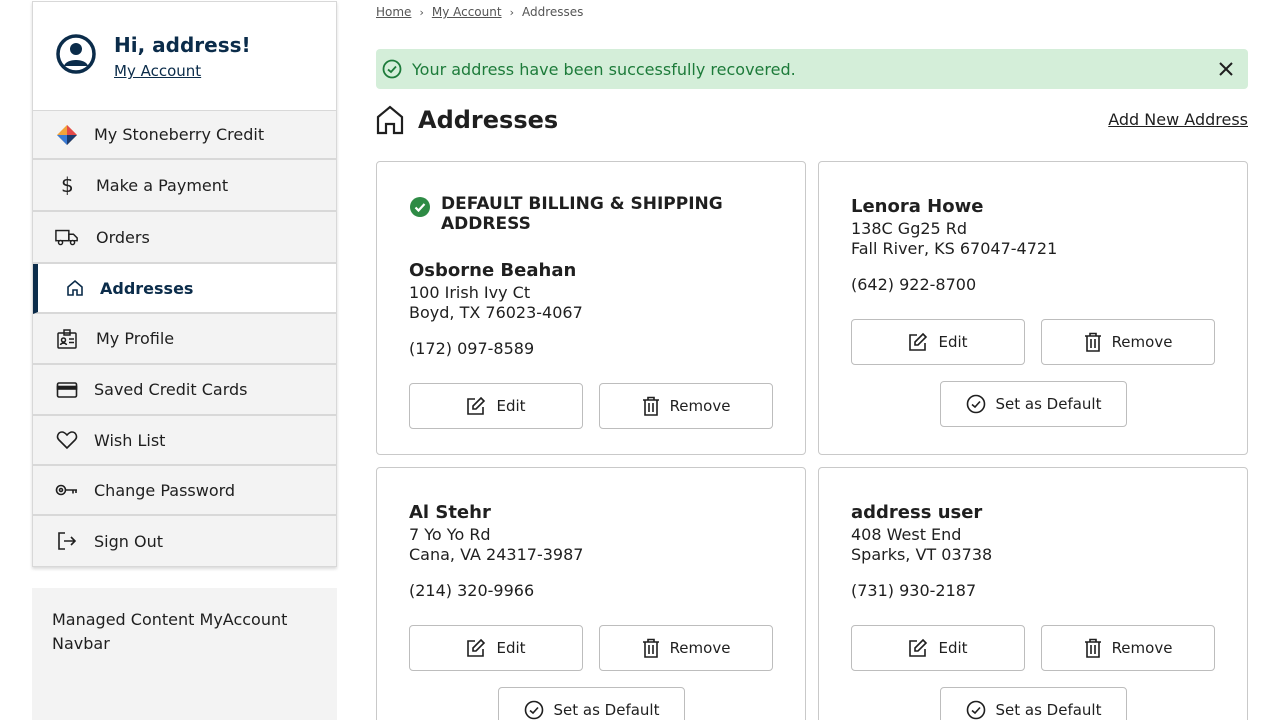 The width and height of the screenshot is (1280, 720). What do you see at coordinates (450, 512) in the screenshot?
I see `address-name: Al Stehr` at bounding box center [450, 512].